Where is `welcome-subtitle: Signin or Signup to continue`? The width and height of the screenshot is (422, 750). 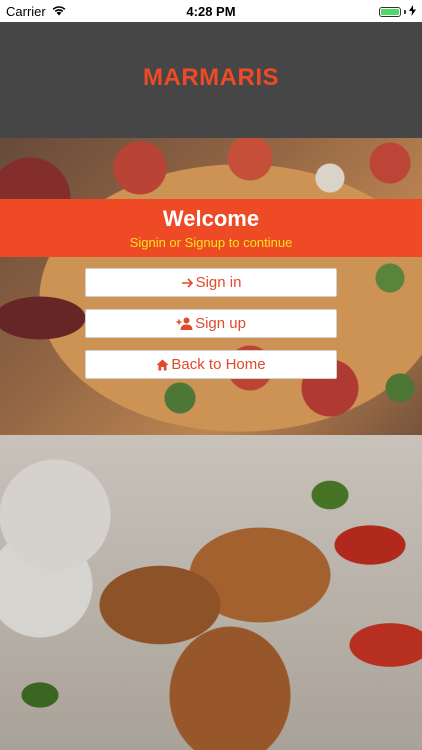 welcome-subtitle: Signin or Signup to continue is located at coordinates (211, 242).